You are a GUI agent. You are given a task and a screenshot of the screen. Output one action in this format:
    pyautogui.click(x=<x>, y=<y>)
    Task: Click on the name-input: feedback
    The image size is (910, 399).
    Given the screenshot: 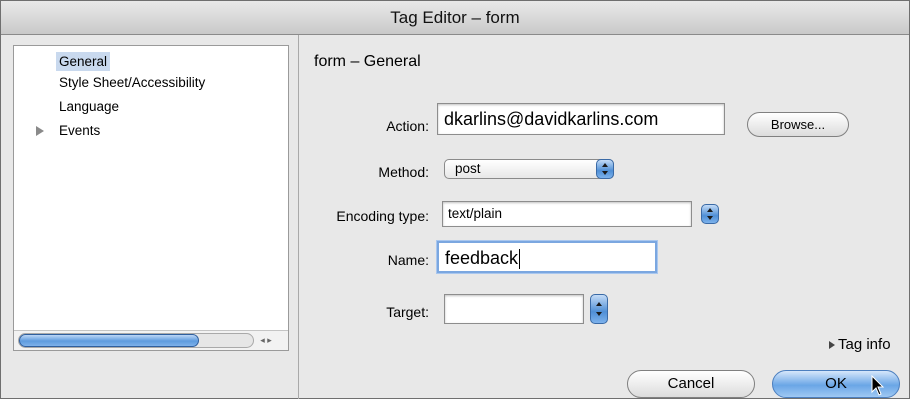 What is the action you would take?
    pyautogui.click(x=547, y=257)
    